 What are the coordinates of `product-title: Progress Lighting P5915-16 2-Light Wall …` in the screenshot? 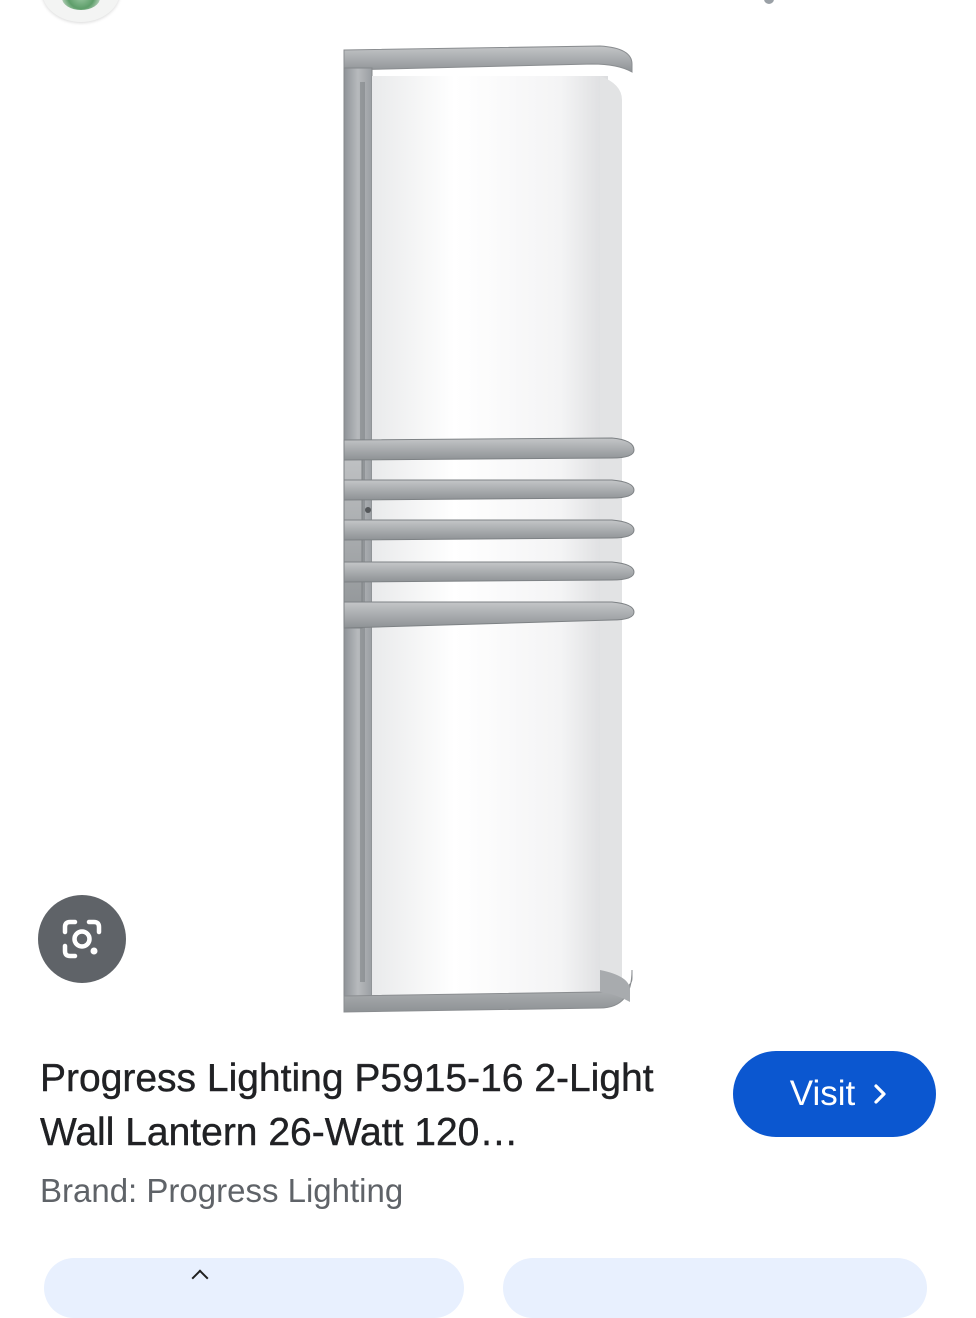 It's located at (375, 1106).